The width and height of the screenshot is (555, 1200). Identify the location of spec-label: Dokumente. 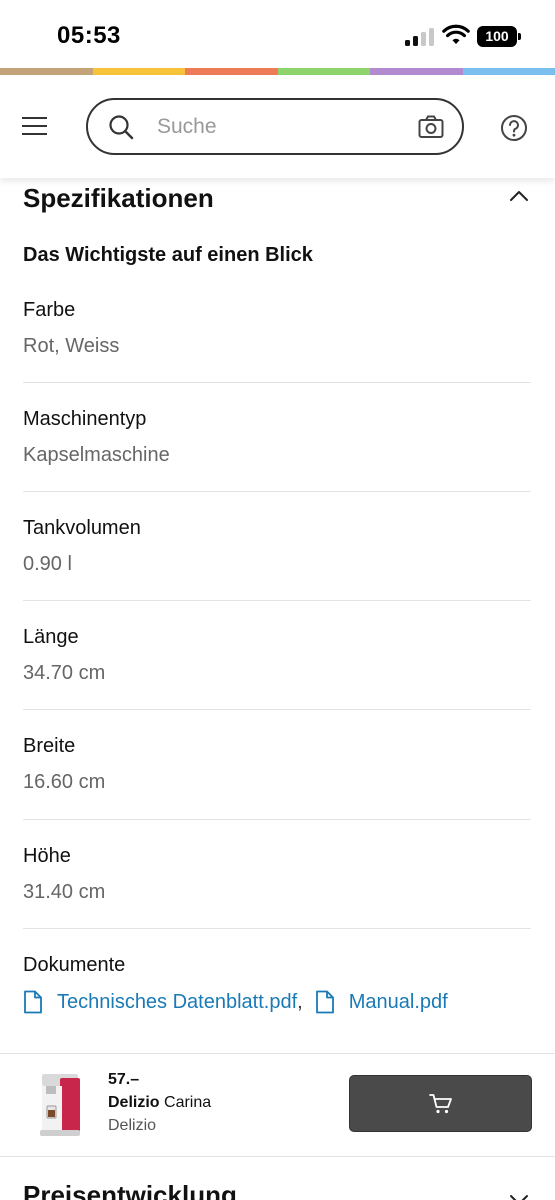
(74, 965).